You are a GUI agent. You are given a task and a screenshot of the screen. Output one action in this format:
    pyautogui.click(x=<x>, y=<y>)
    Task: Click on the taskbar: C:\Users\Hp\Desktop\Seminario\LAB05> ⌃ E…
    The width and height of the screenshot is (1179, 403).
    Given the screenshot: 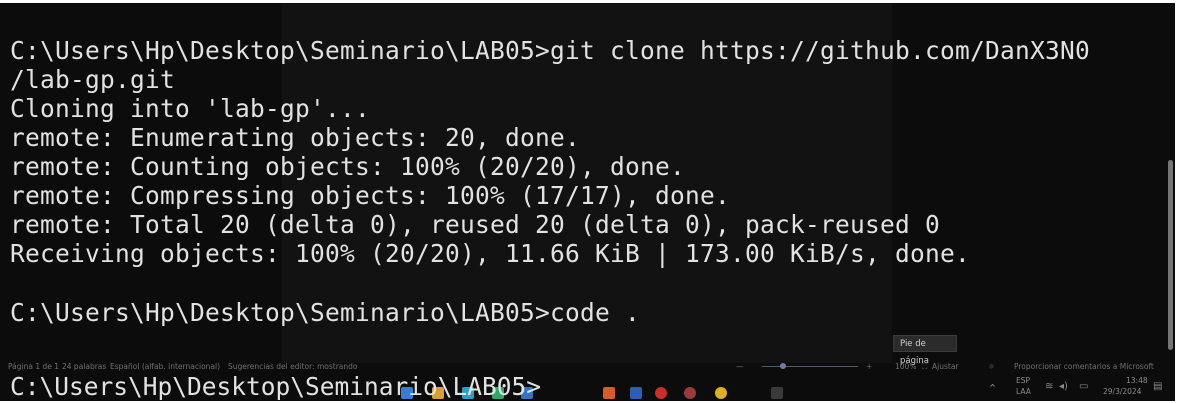 What is the action you would take?
    pyautogui.click(x=587, y=387)
    